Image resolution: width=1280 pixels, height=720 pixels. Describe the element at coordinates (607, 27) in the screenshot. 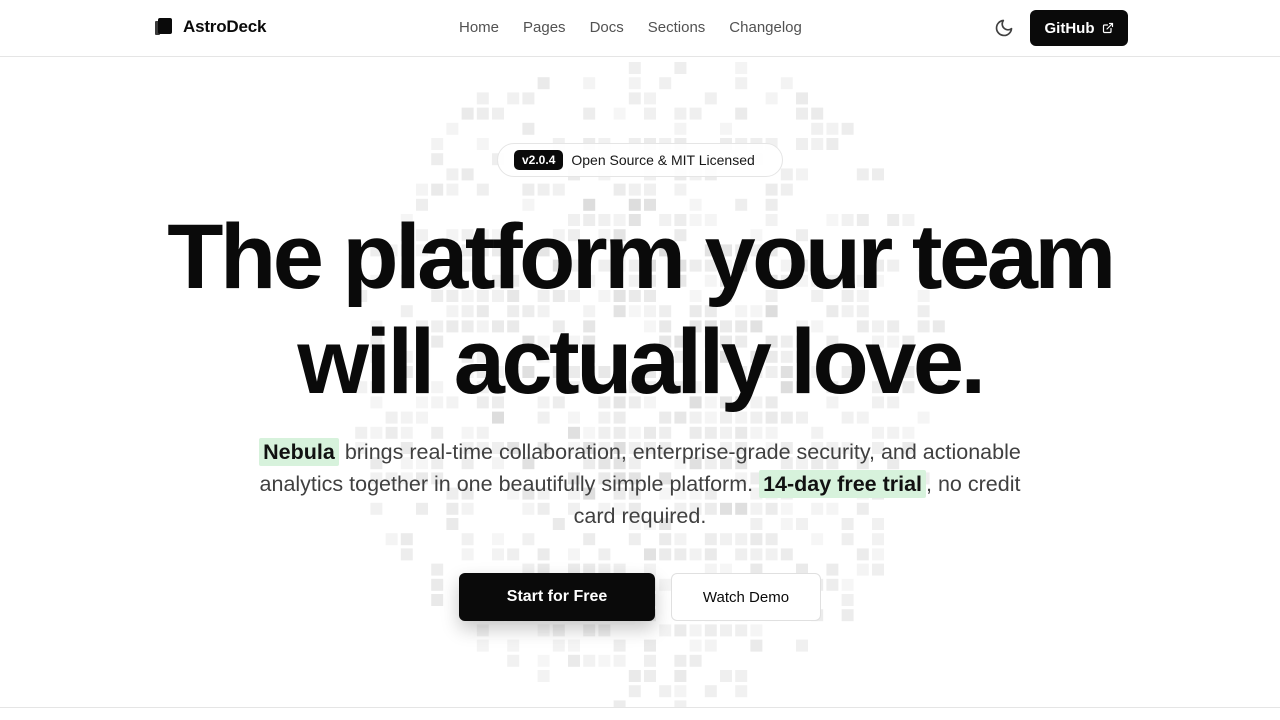

I see `nav-link-docs: Docs` at that location.